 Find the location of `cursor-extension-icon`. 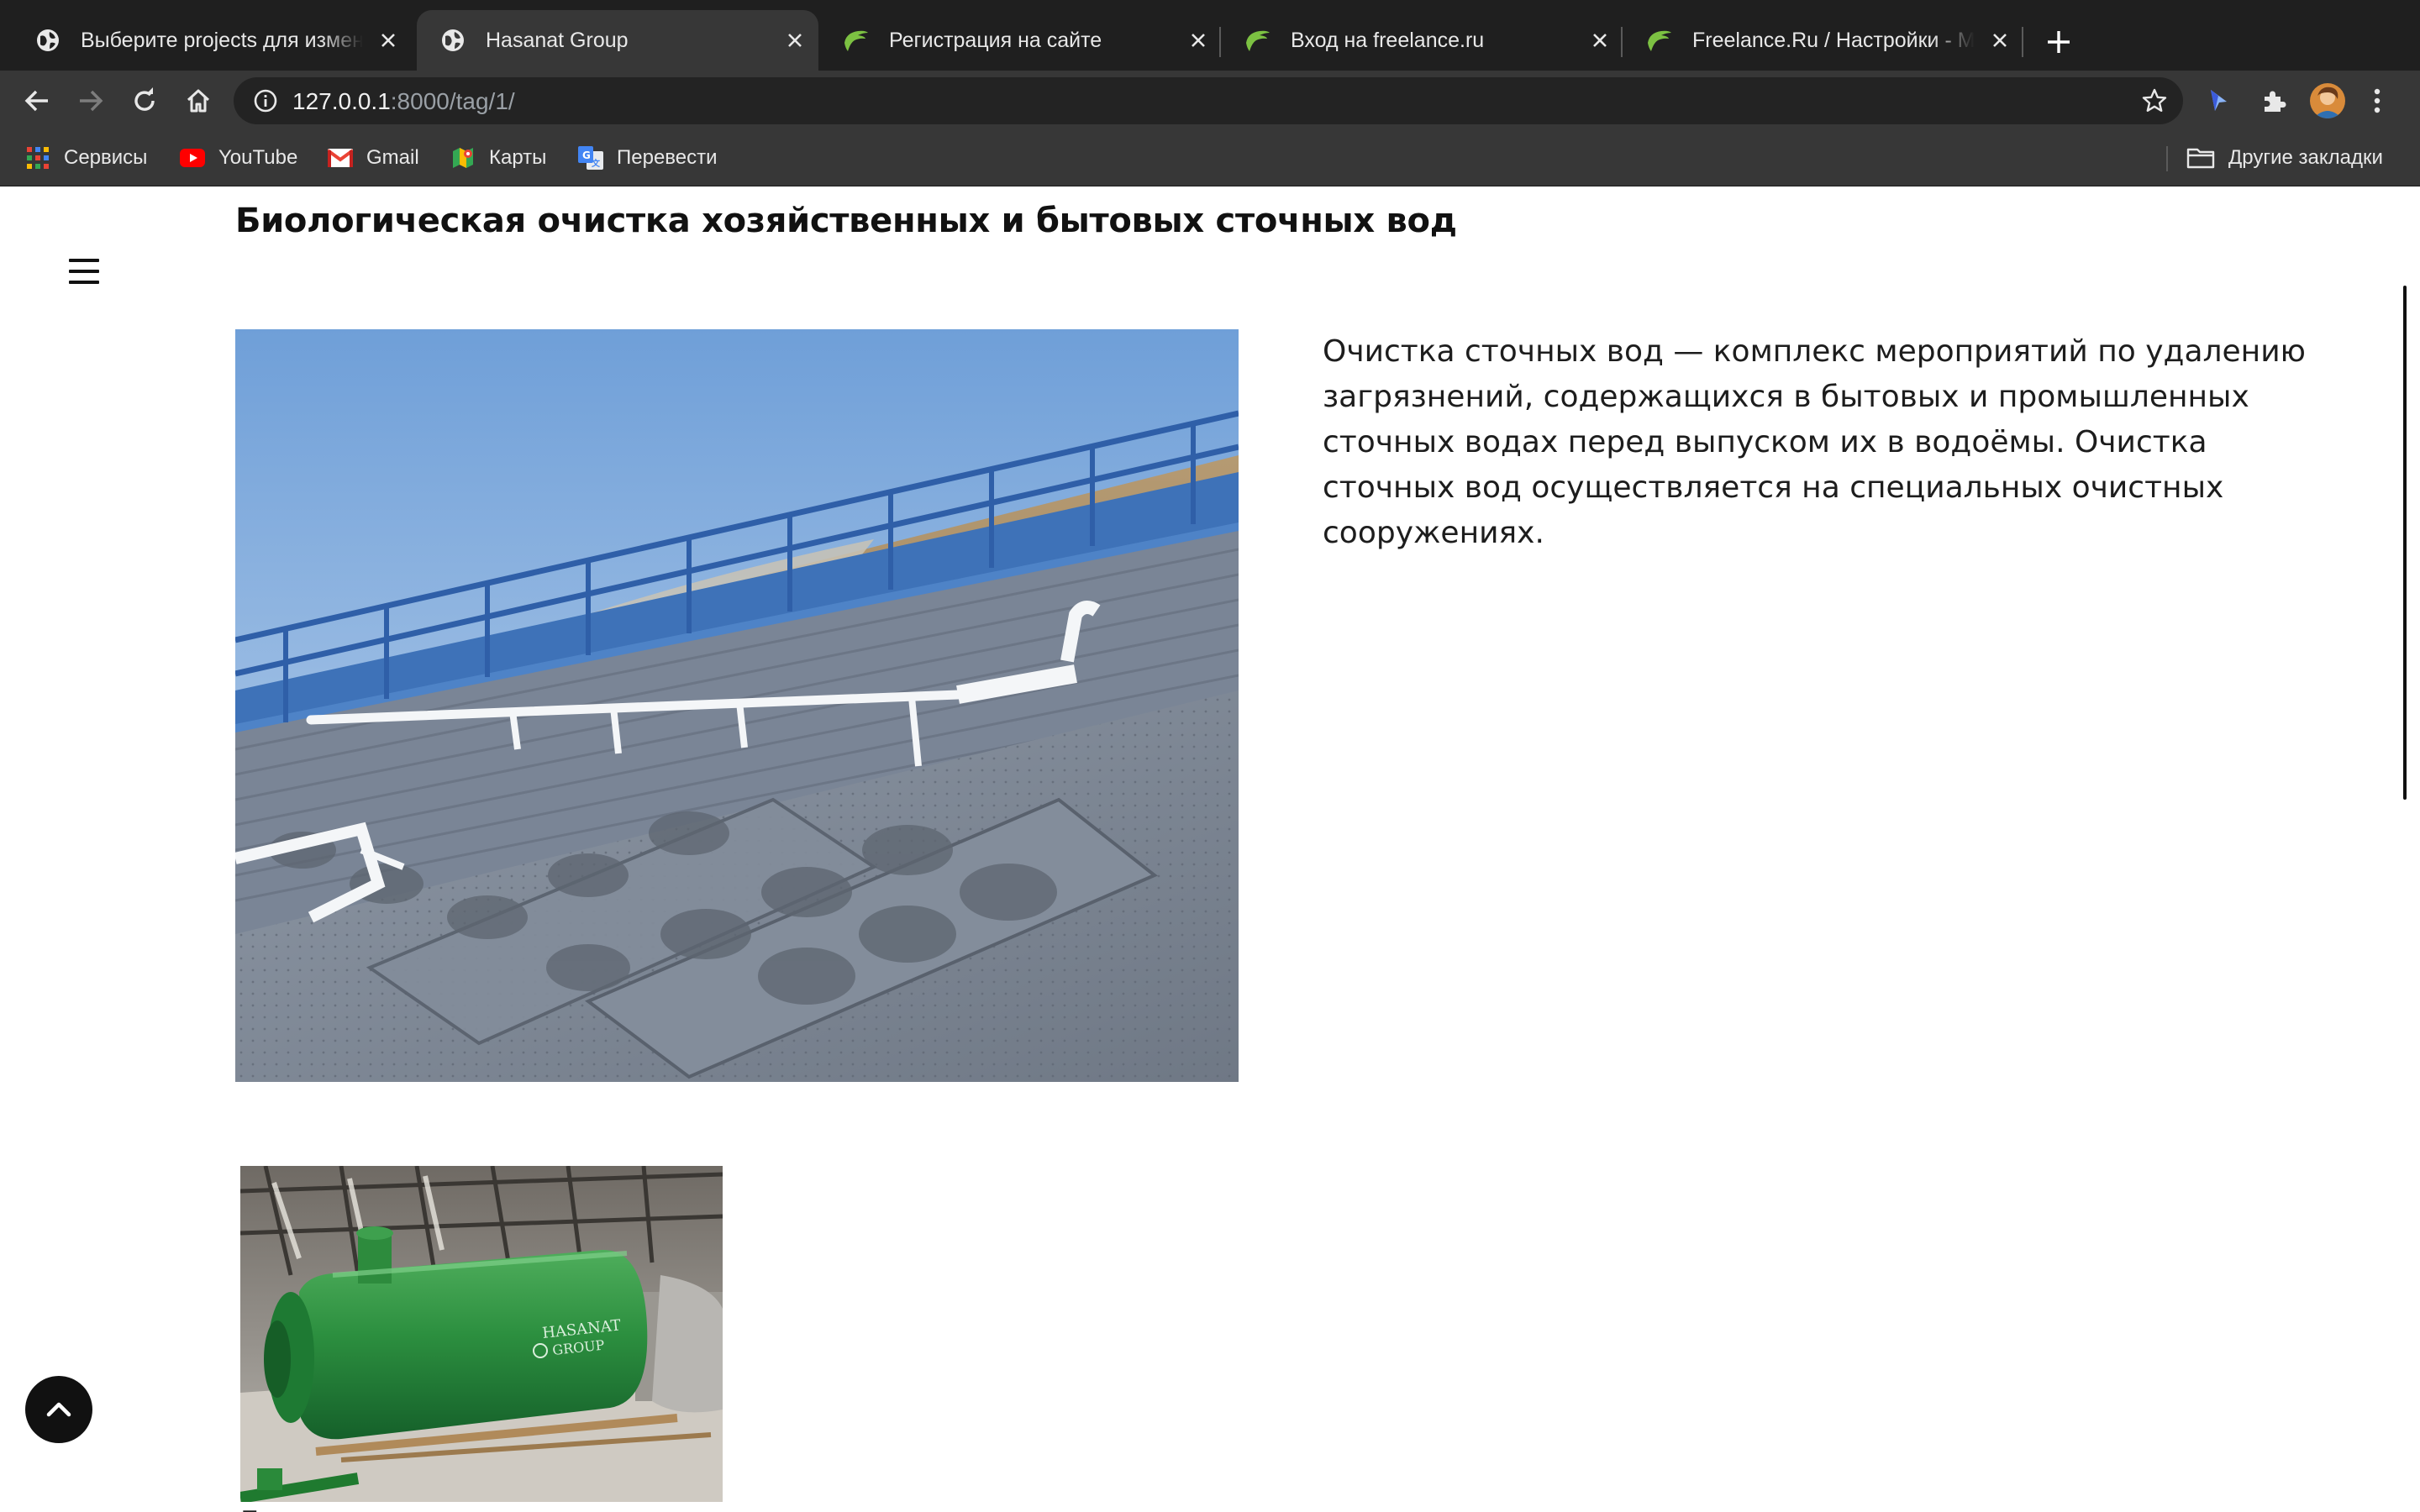

cursor-extension-icon is located at coordinates (2219, 100).